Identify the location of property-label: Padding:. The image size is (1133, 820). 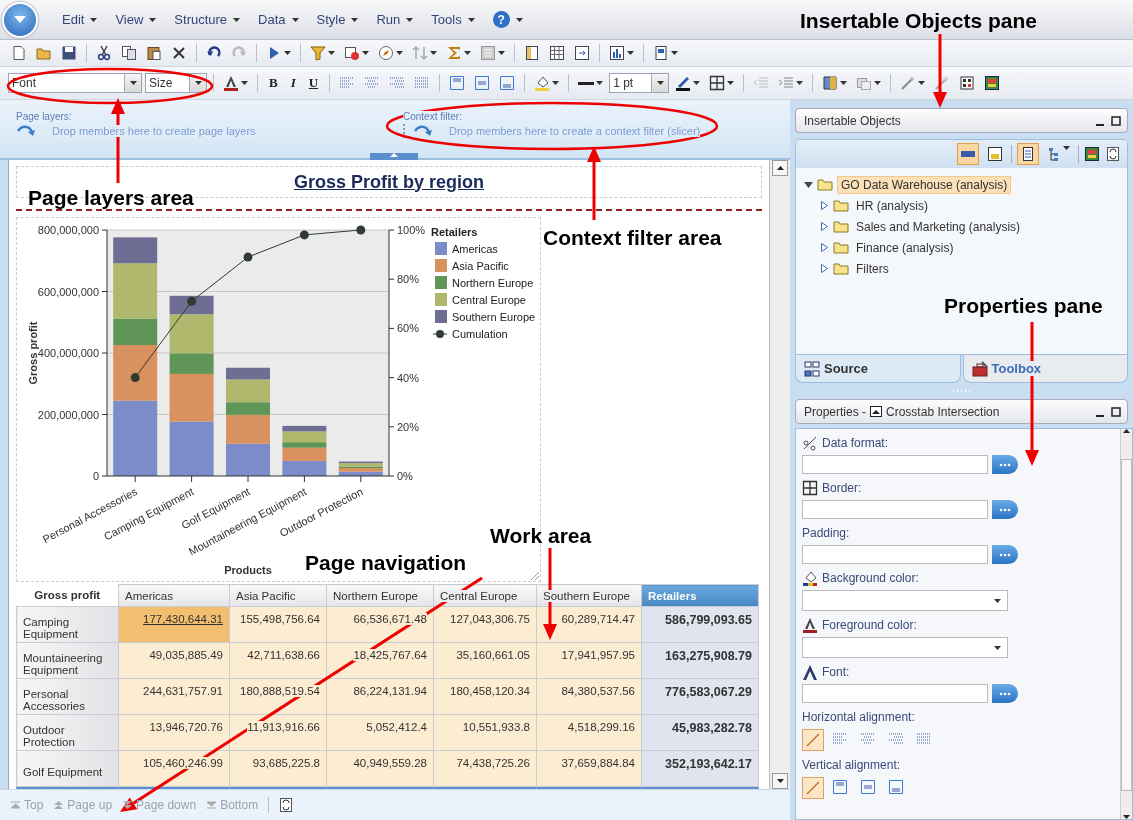
(826, 532).